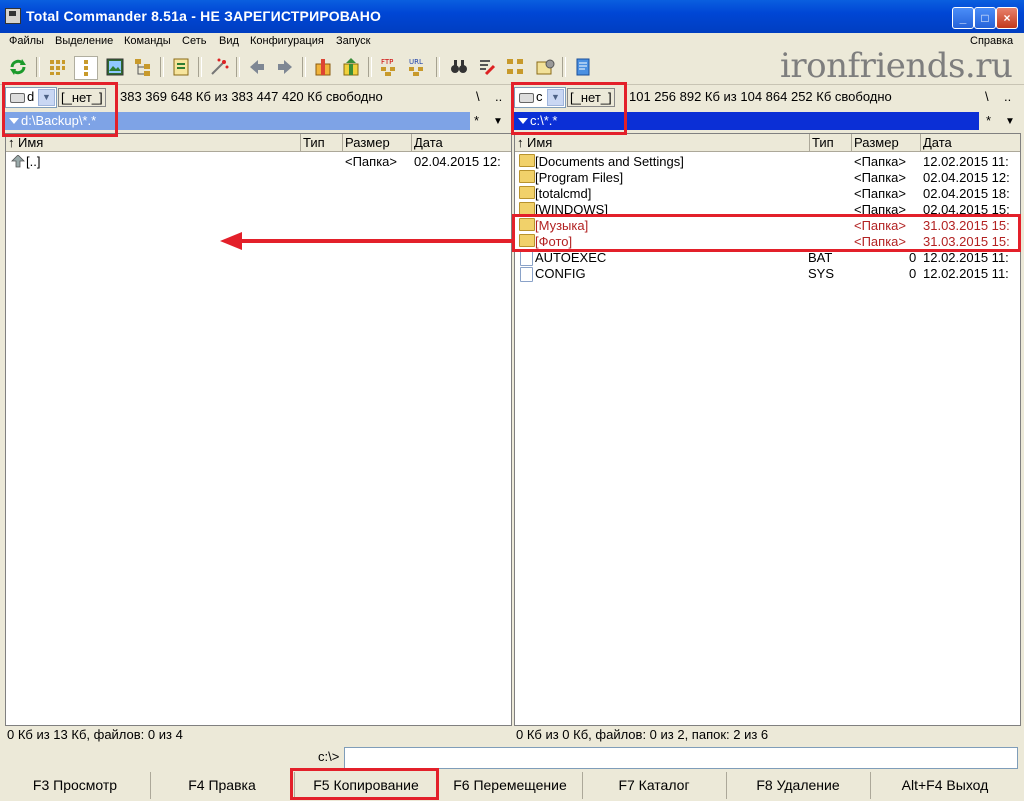 This screenshot has width=1024, height=801. What do you see at coordinates (323, 67) in the screenshot?
I see `pack-icon` at bounding box center [323, 67].